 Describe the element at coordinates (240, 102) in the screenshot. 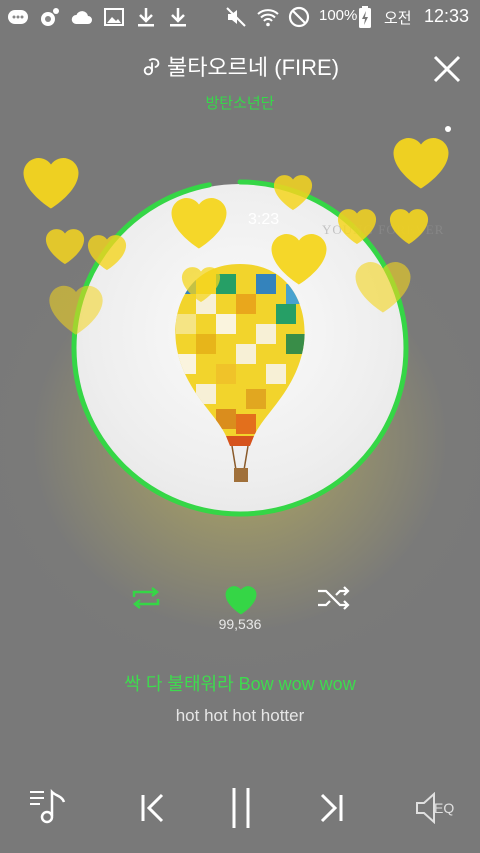

I see `artist-name: 방탄소년단` at that location.